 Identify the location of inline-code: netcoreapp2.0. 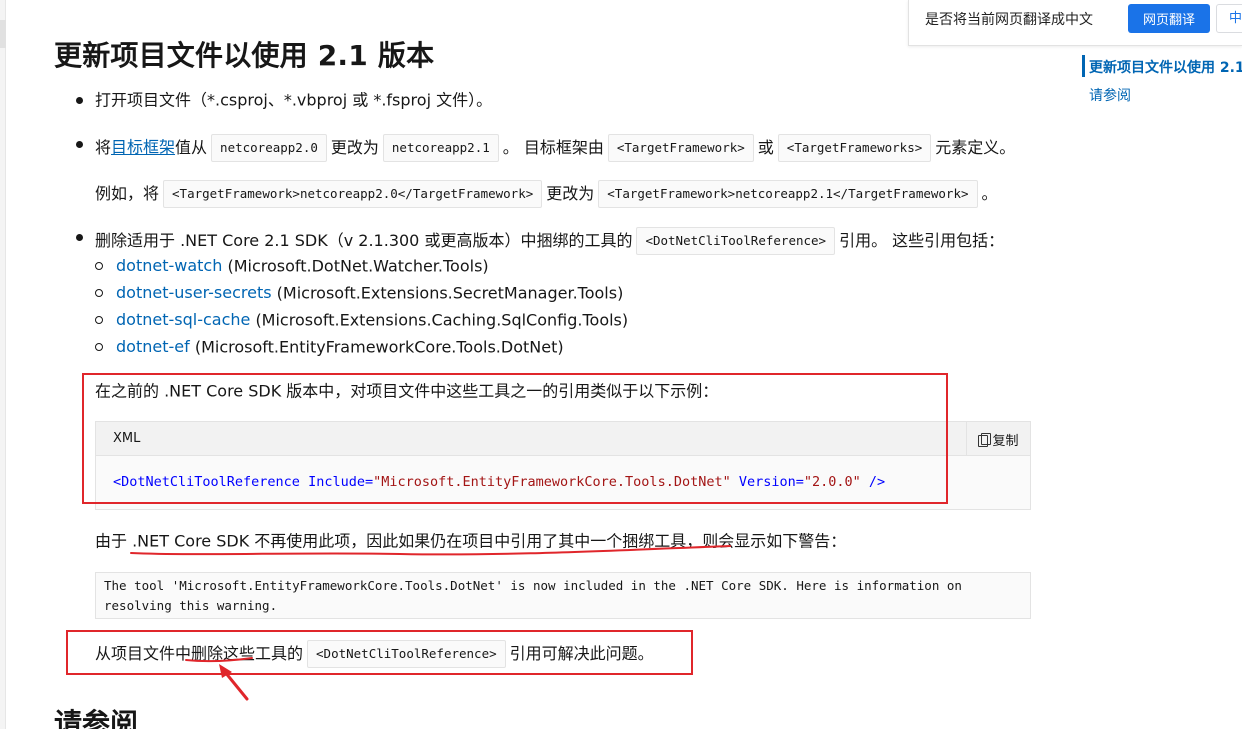
(269, 148).